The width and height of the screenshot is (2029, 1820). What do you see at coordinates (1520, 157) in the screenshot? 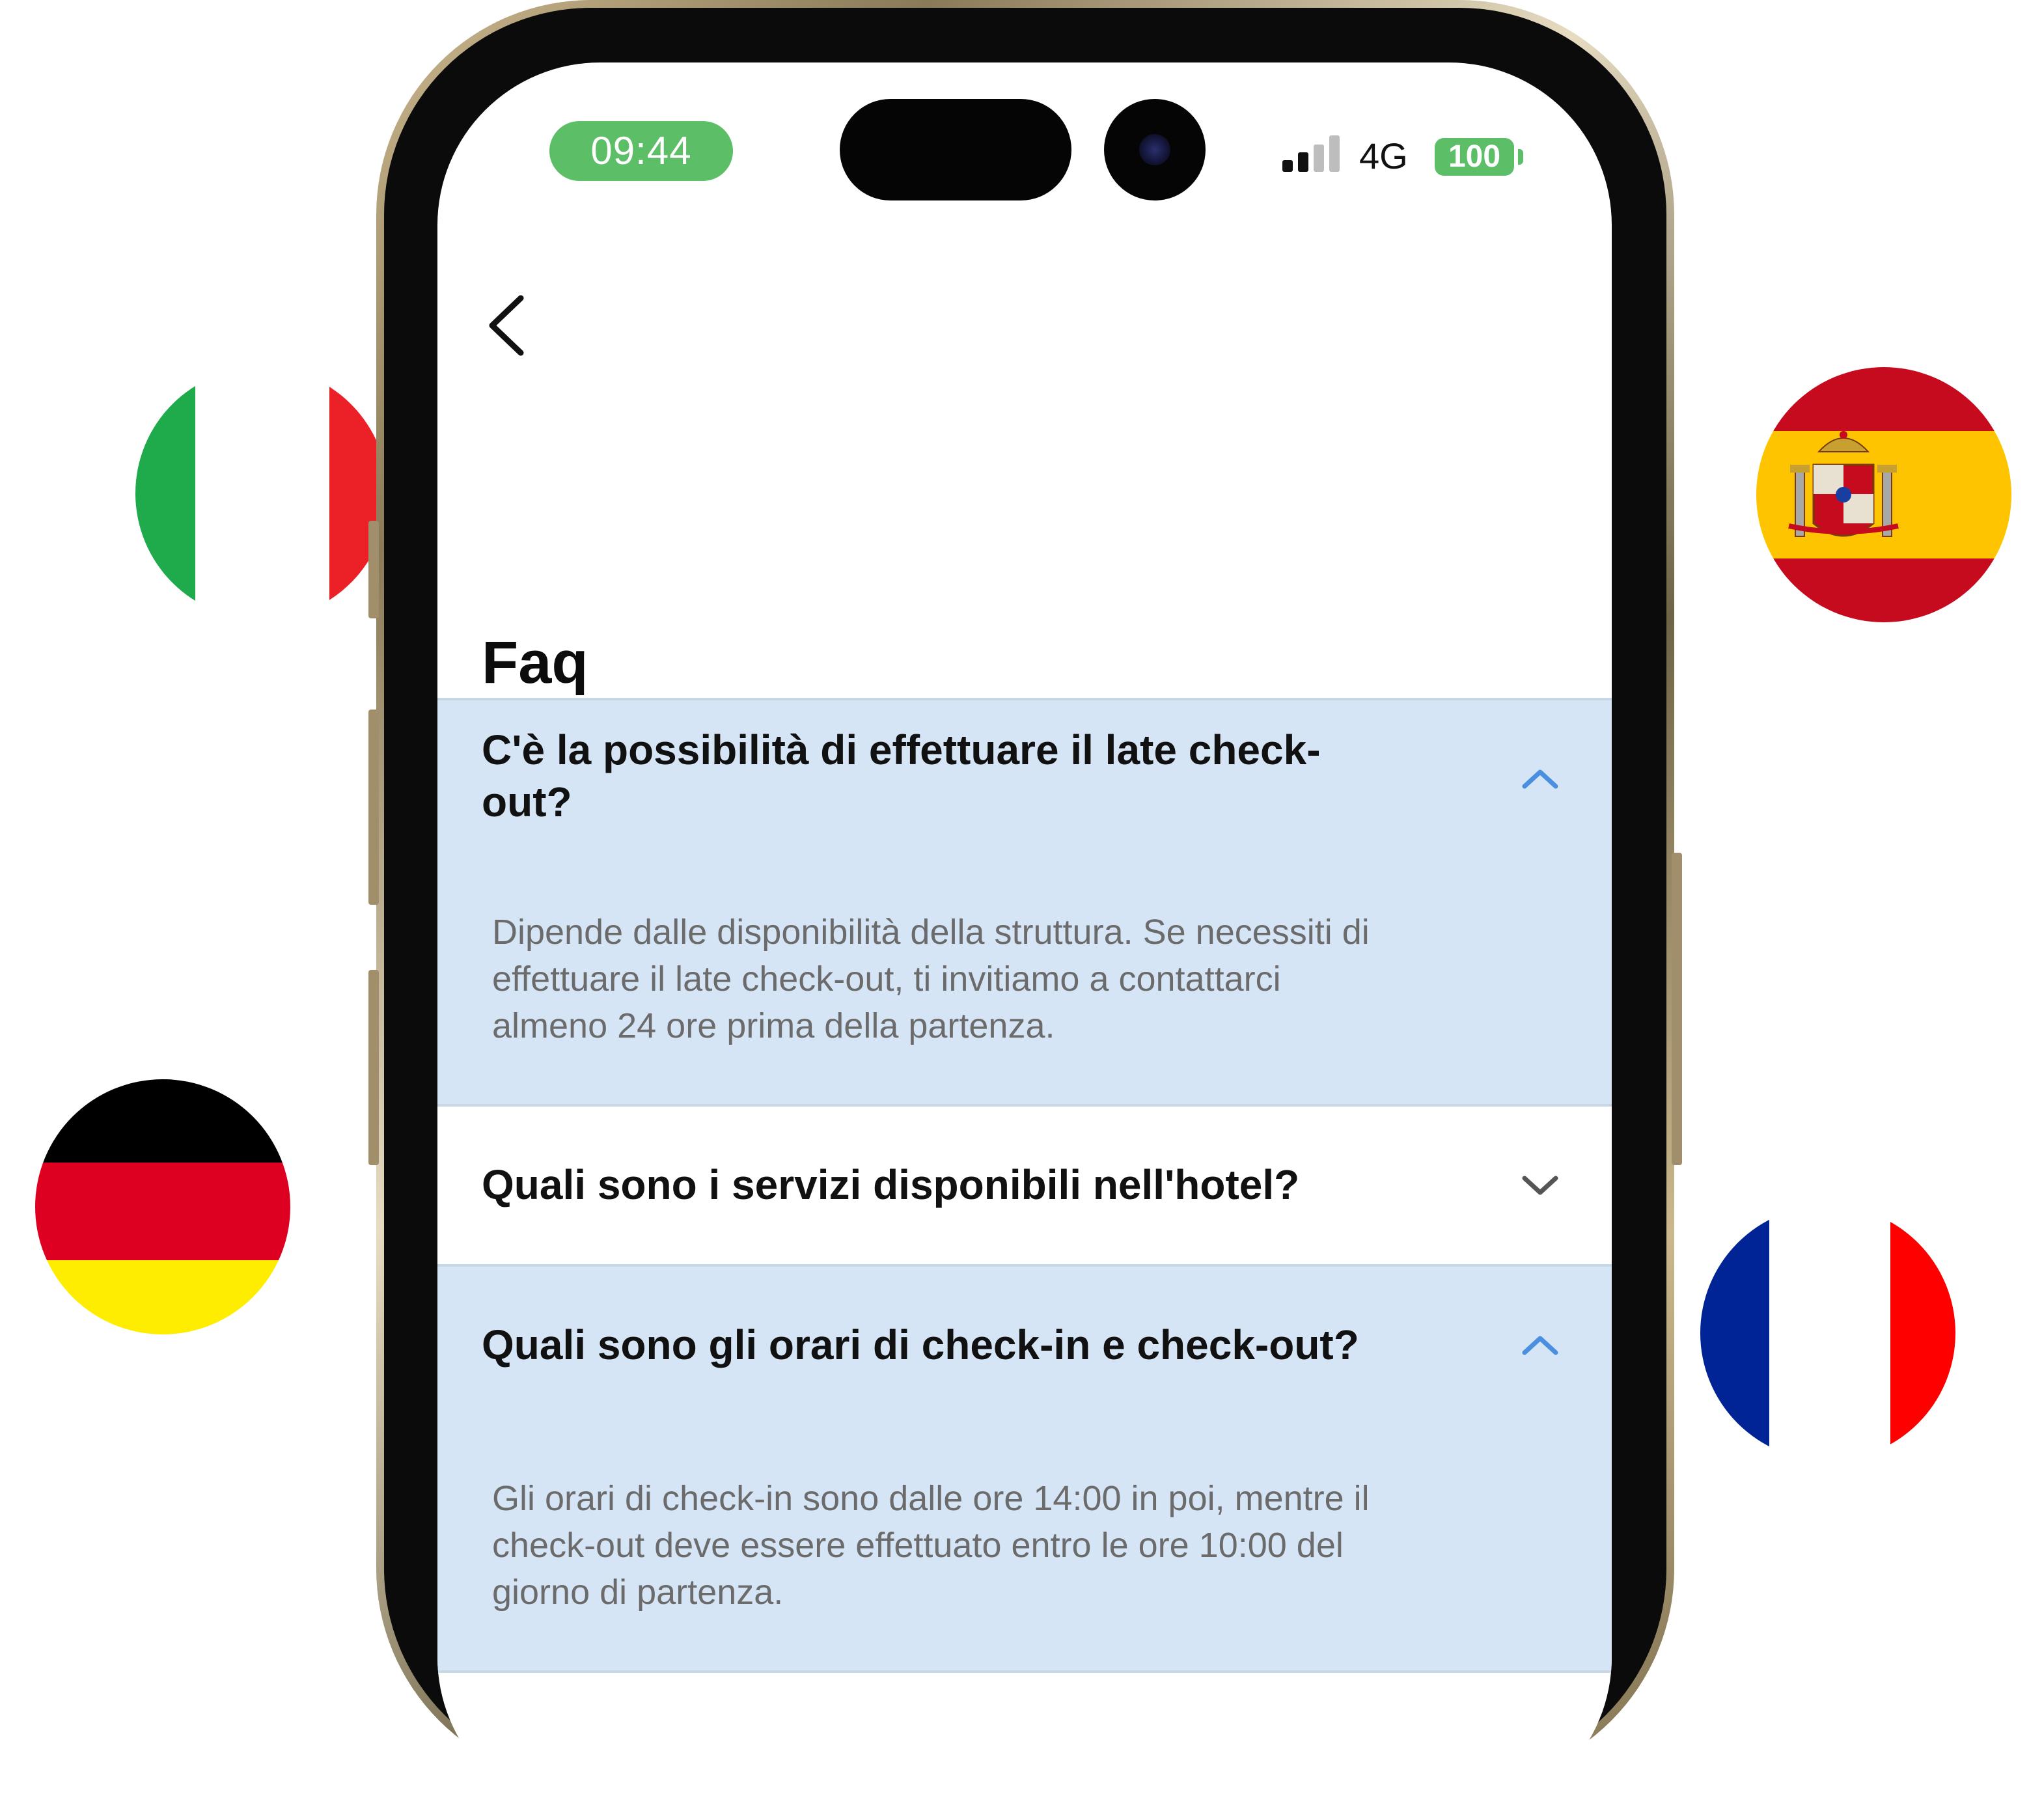
I see `battery-tip` at bounding box center [1520, 157].